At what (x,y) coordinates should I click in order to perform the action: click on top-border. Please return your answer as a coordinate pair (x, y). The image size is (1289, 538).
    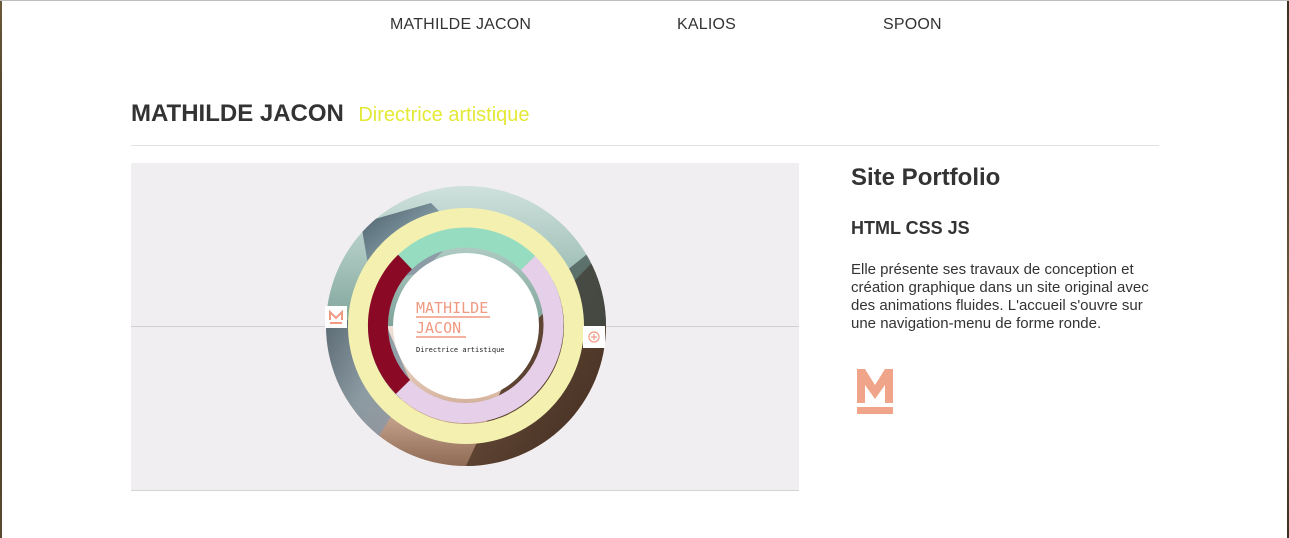
    Looking at the image, I should click on (644, 0).